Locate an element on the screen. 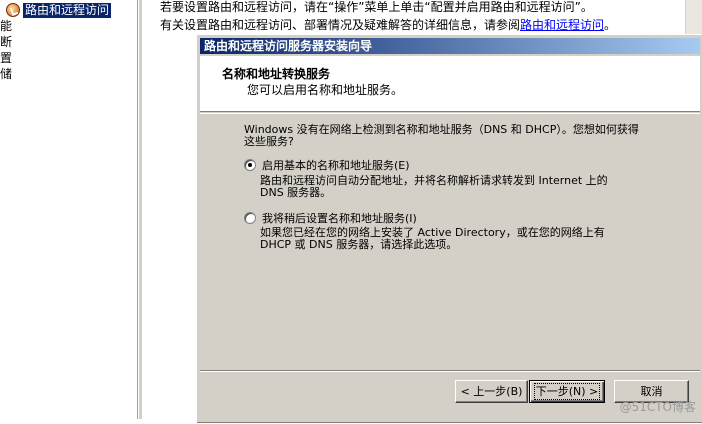 The image size is (702, 424). dialog-title: 路由和远程访问服务器安装向导 is located at coordinates (450, 46).